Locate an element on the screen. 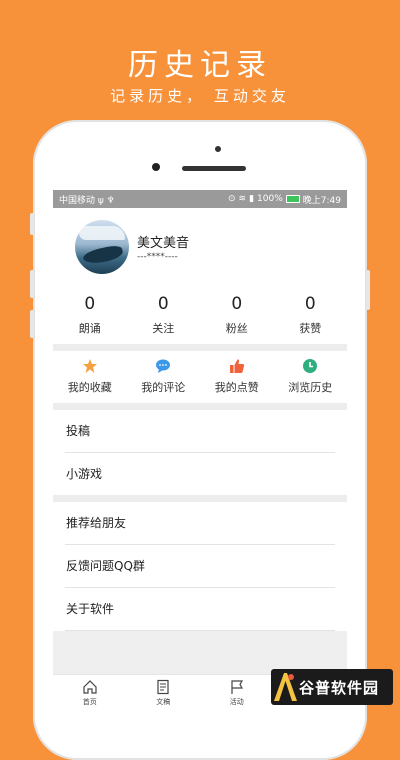 This screenshot has width=400, height=760. likes-button: 我的点赞 is located at coordinates (237, 377).